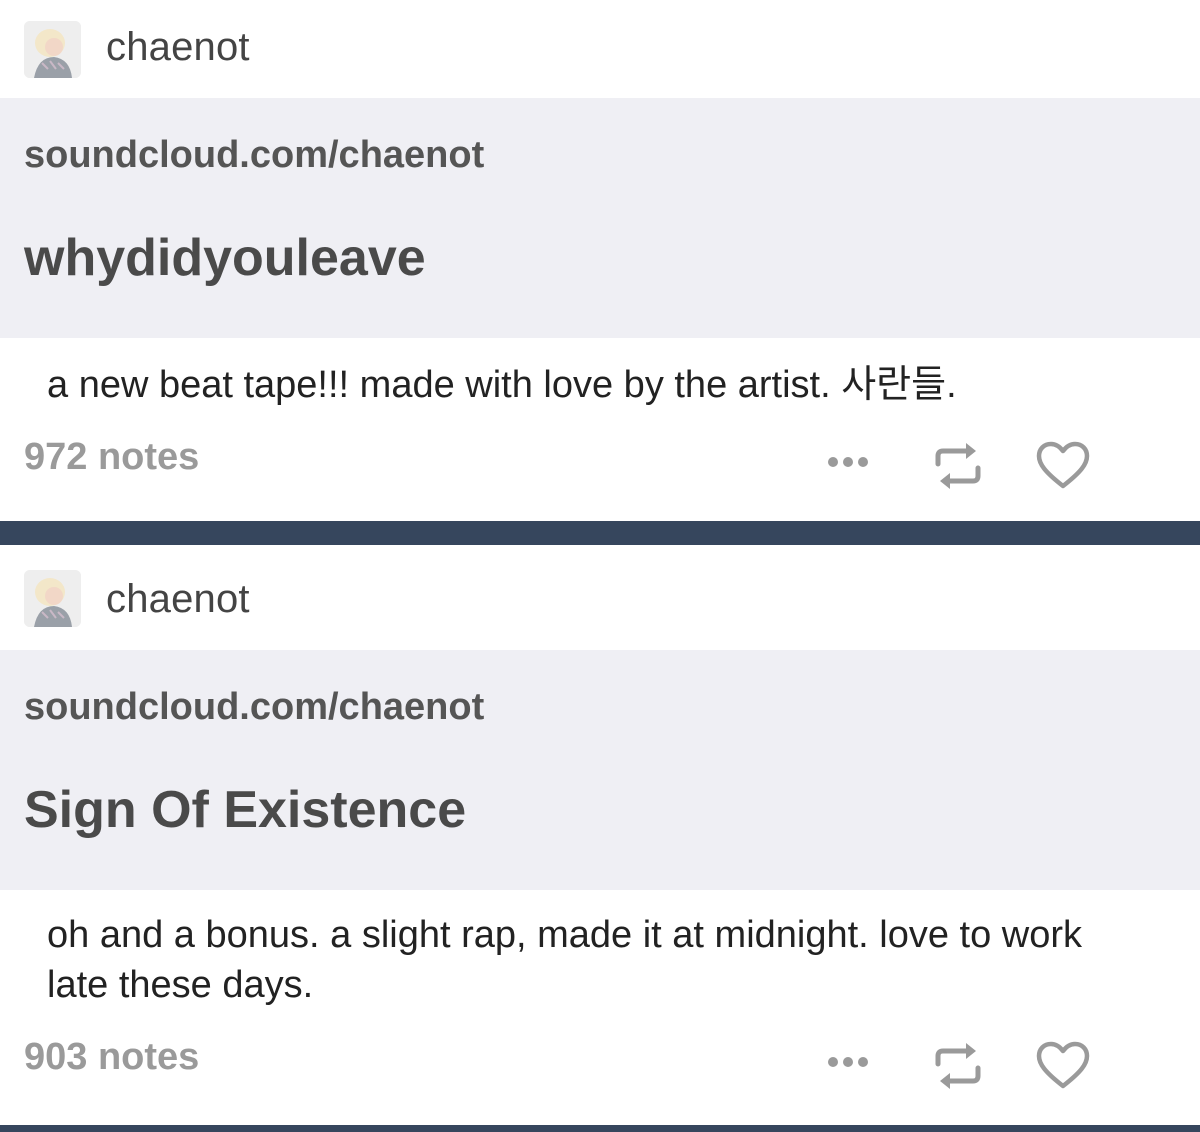  I want to click on notes-count: 903 notes, so click(111, 1057).